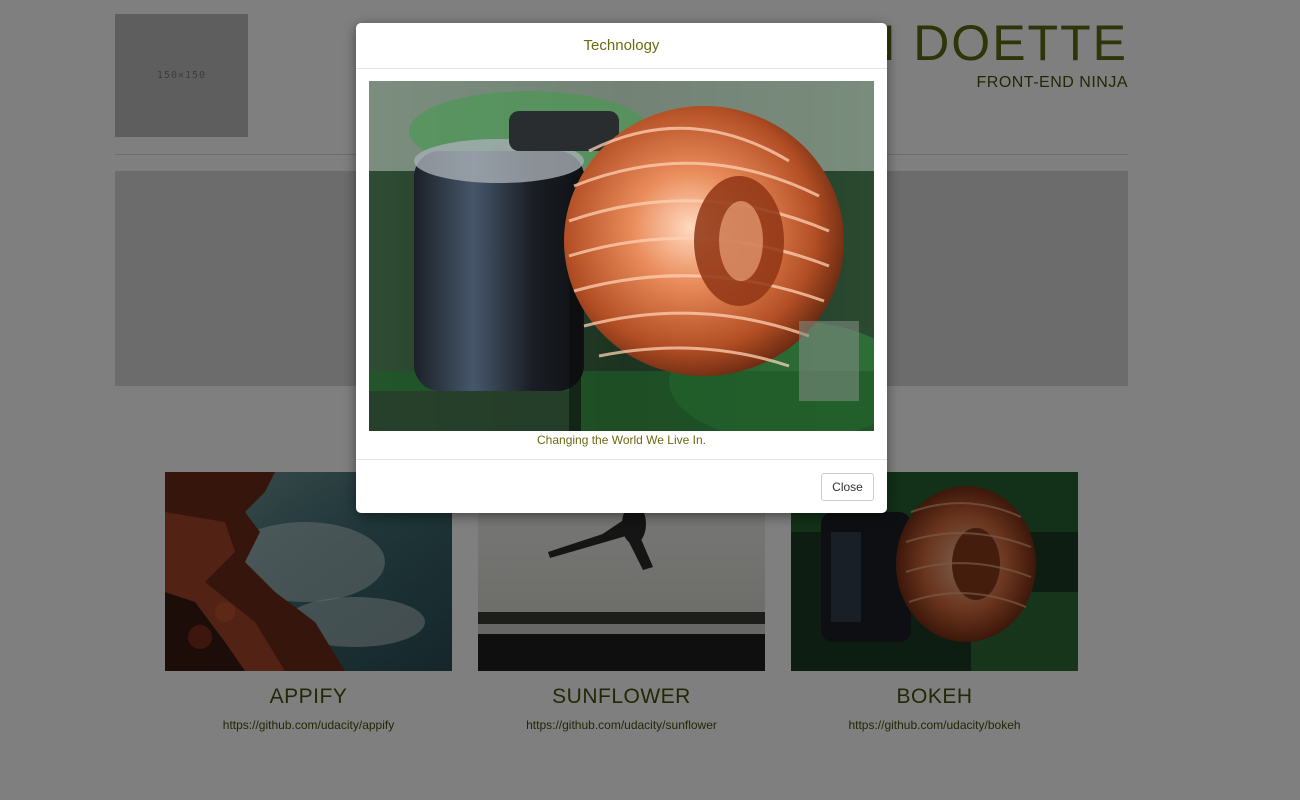 Image resolution: width=1300 pixels, height=800 pixels. Describe the element at coordinates (621, 440) in the screenshot. I see `modal-caption: Changing the World We Live In.` at that location.